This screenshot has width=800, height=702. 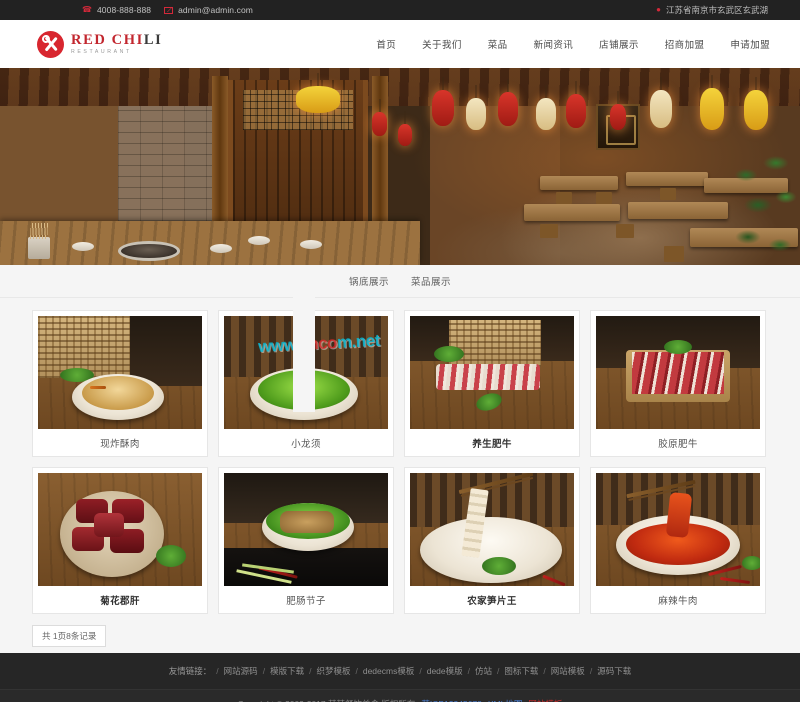 What do you see at coordinates (369, 281) in the screenshot?
I see `subnav-item-soup-base: 锅底展示` at bounding box center [369, 281].